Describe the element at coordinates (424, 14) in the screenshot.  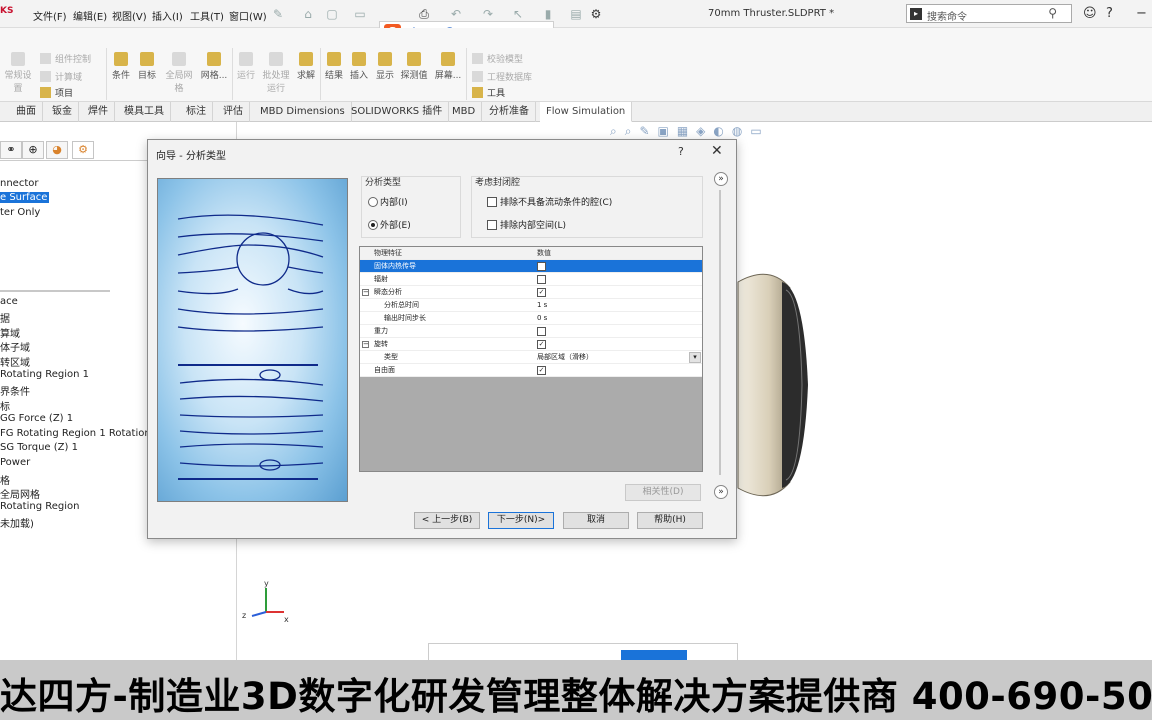
I see `print-icon: ⎙` at that location.